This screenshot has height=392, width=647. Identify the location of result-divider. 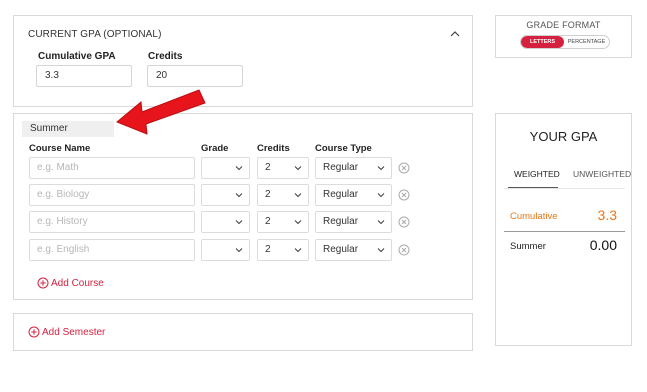
(564, 231).